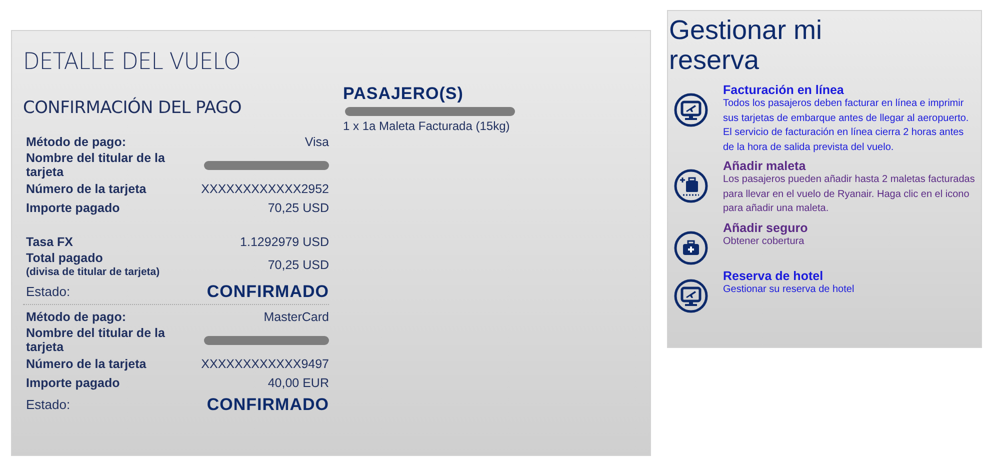 This screenshot has width=987, height=461. I want to click on description: Obtener cobertura, so click(763, 241).